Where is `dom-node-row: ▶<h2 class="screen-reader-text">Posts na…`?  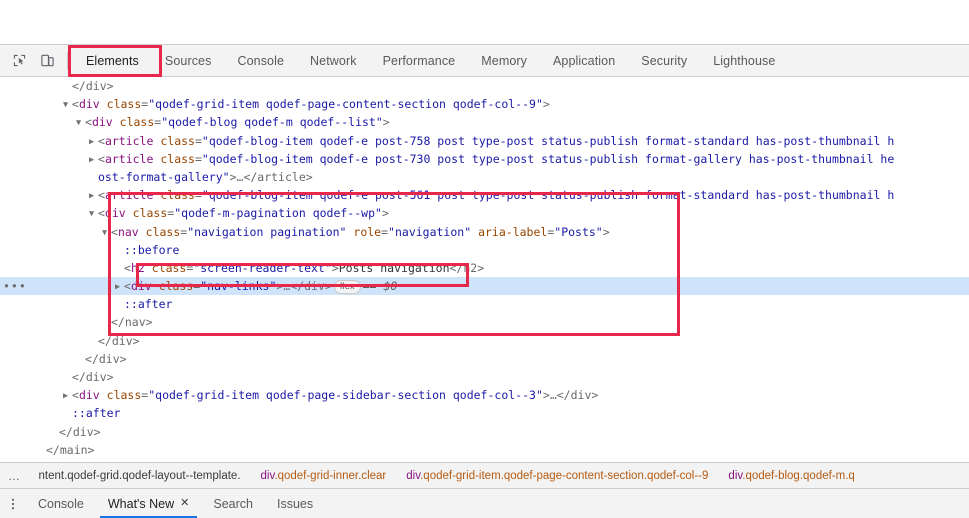
dom-node-row: ▶<h2 class="screen-reader-text">Posts na… is located at coordinates (484, 268).